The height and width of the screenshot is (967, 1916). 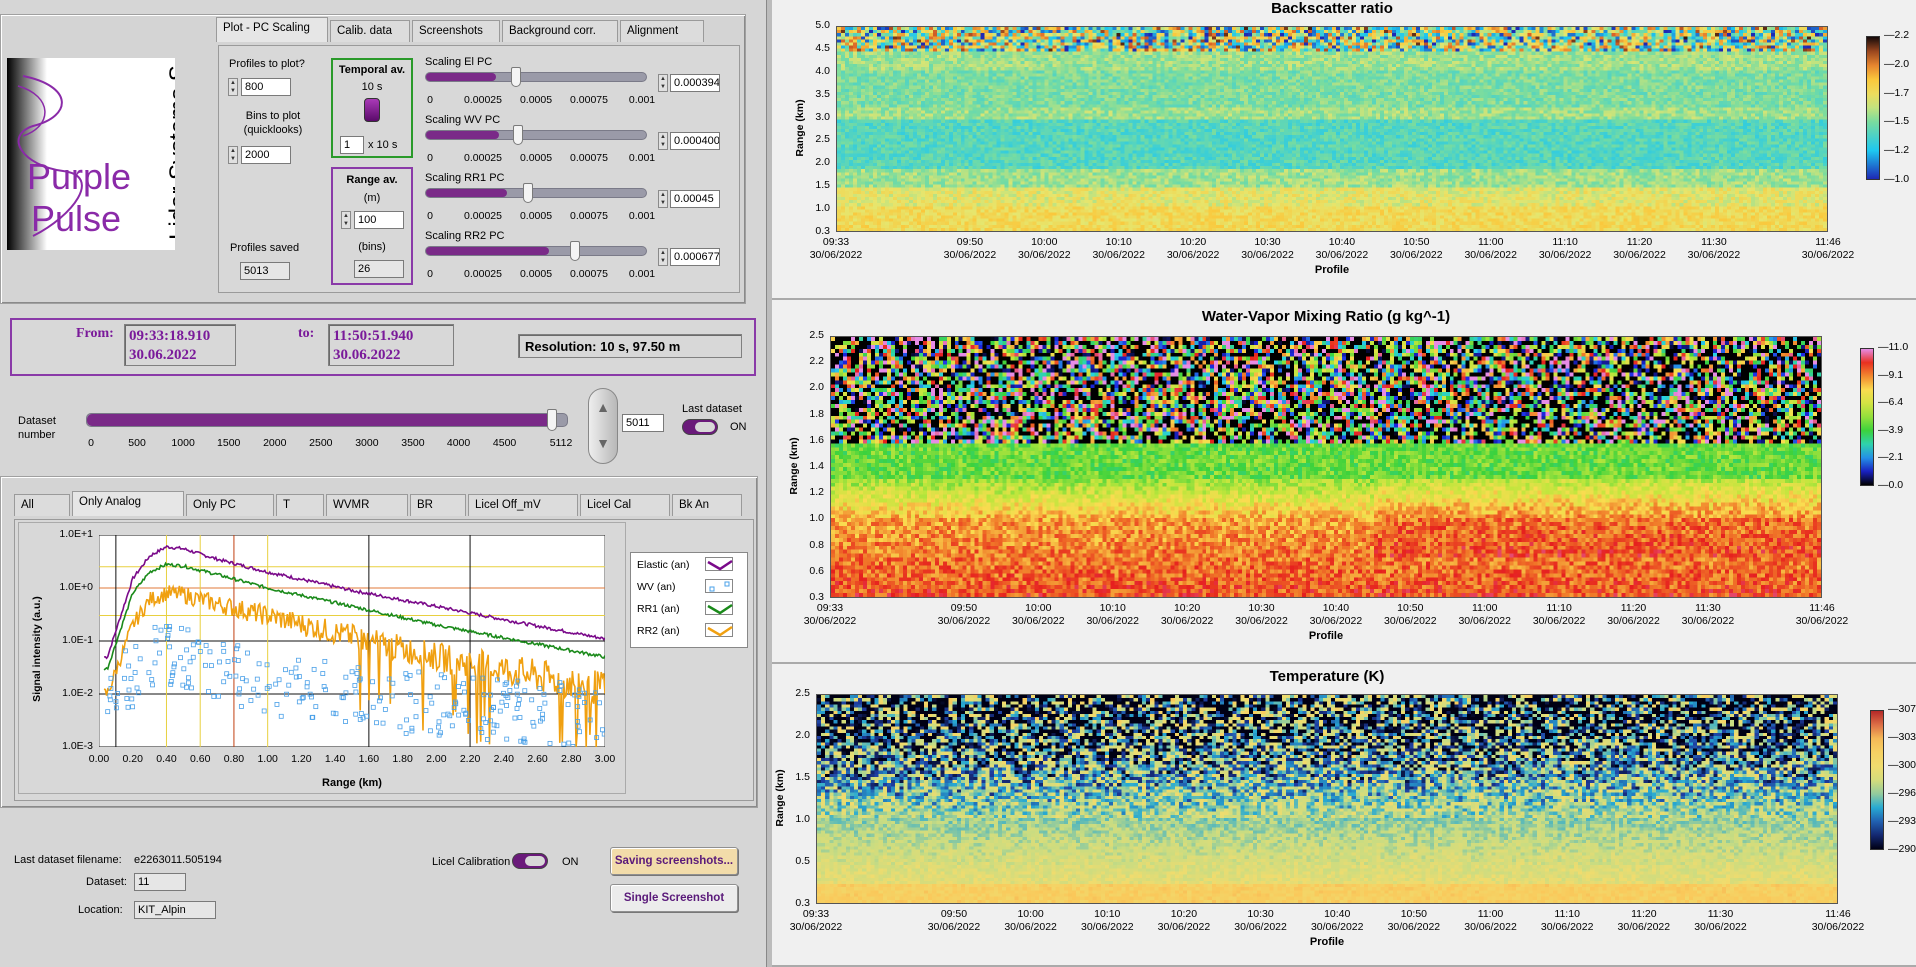 I want to click on dataset-stepper: ▲ ▼, so click(x=603, y=426).